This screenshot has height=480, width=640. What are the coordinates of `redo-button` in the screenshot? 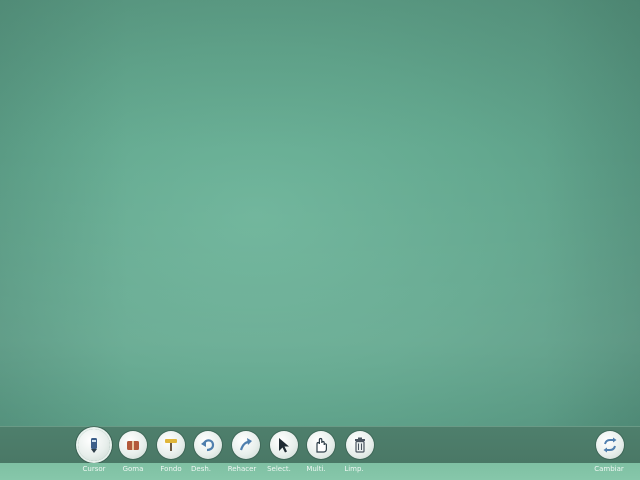 It's located at (246, 445).